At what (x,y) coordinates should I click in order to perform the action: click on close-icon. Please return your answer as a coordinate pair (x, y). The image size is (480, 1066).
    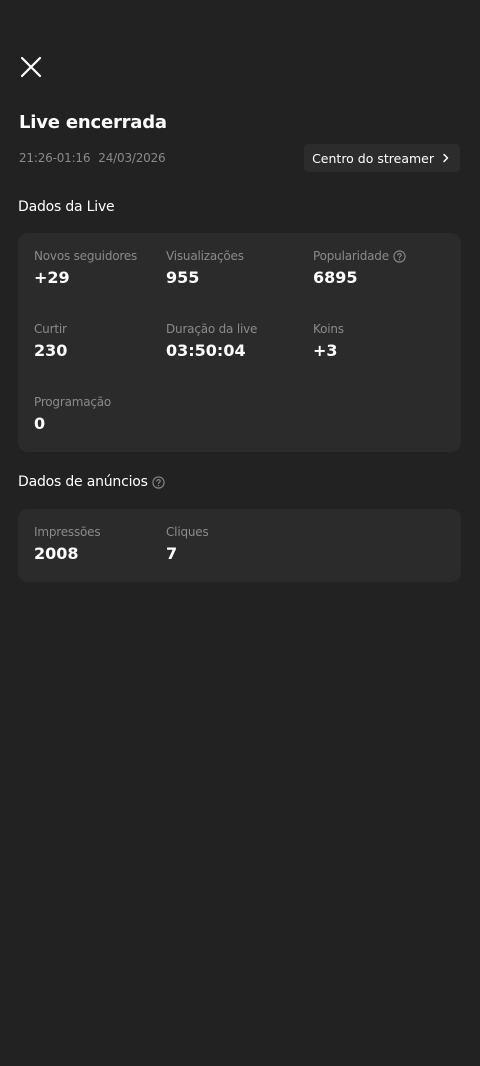
    Looking at the image, I should click on (31, 67).